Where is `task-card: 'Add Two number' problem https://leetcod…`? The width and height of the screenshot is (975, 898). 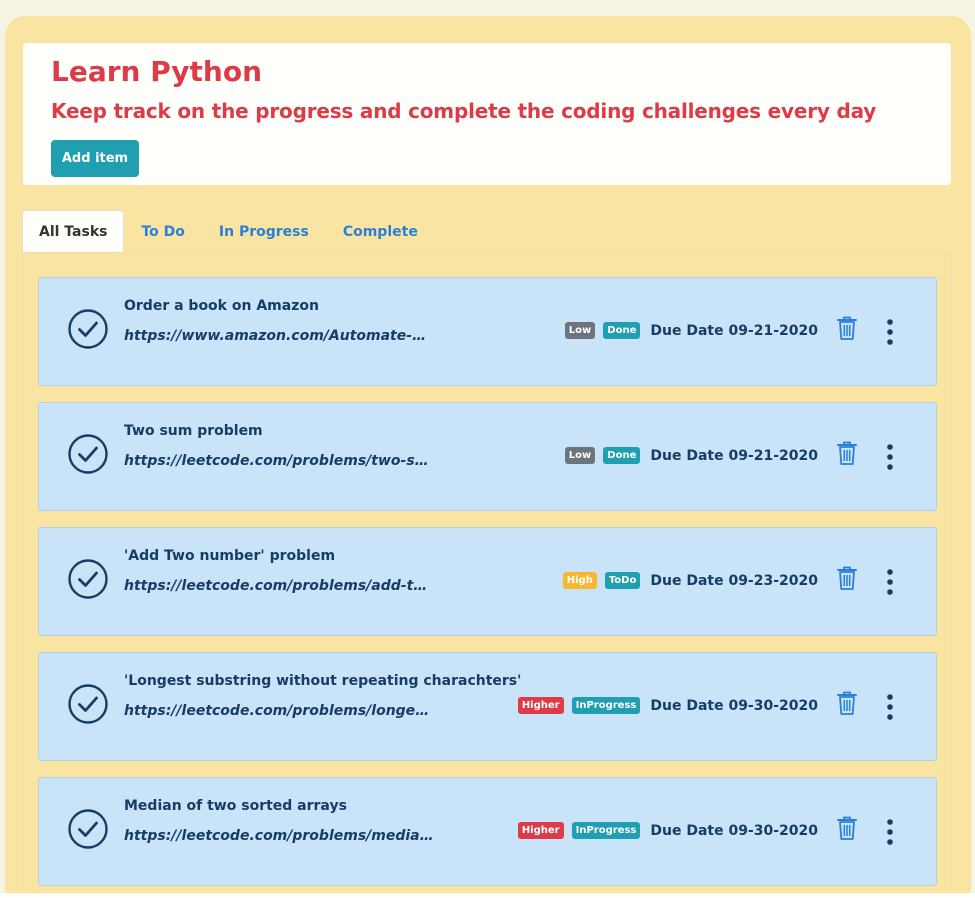
task-card: 'Add Two number' problem https://leetcod… is located at coordinates (487, 581).